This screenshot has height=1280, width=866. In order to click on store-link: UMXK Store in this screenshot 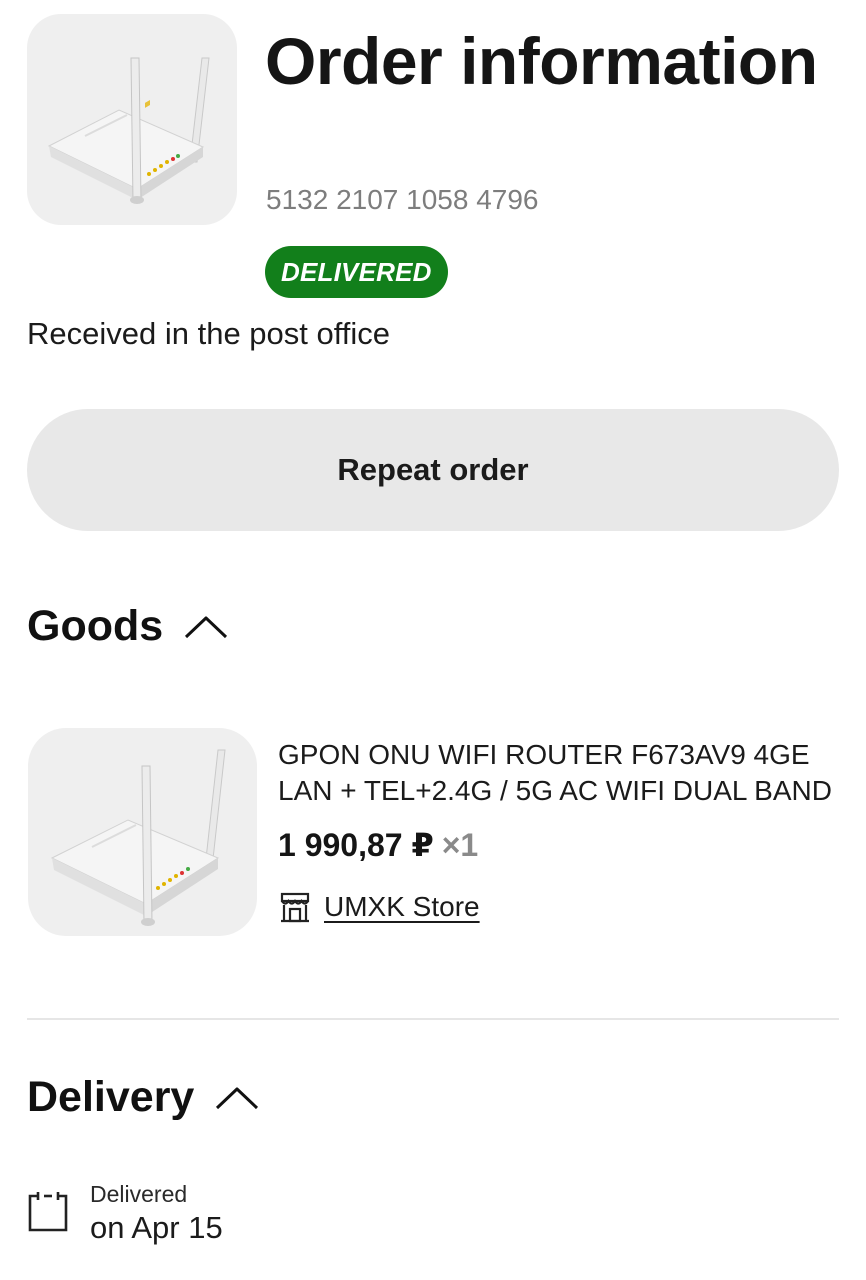, I will do `click(379, 907)`.